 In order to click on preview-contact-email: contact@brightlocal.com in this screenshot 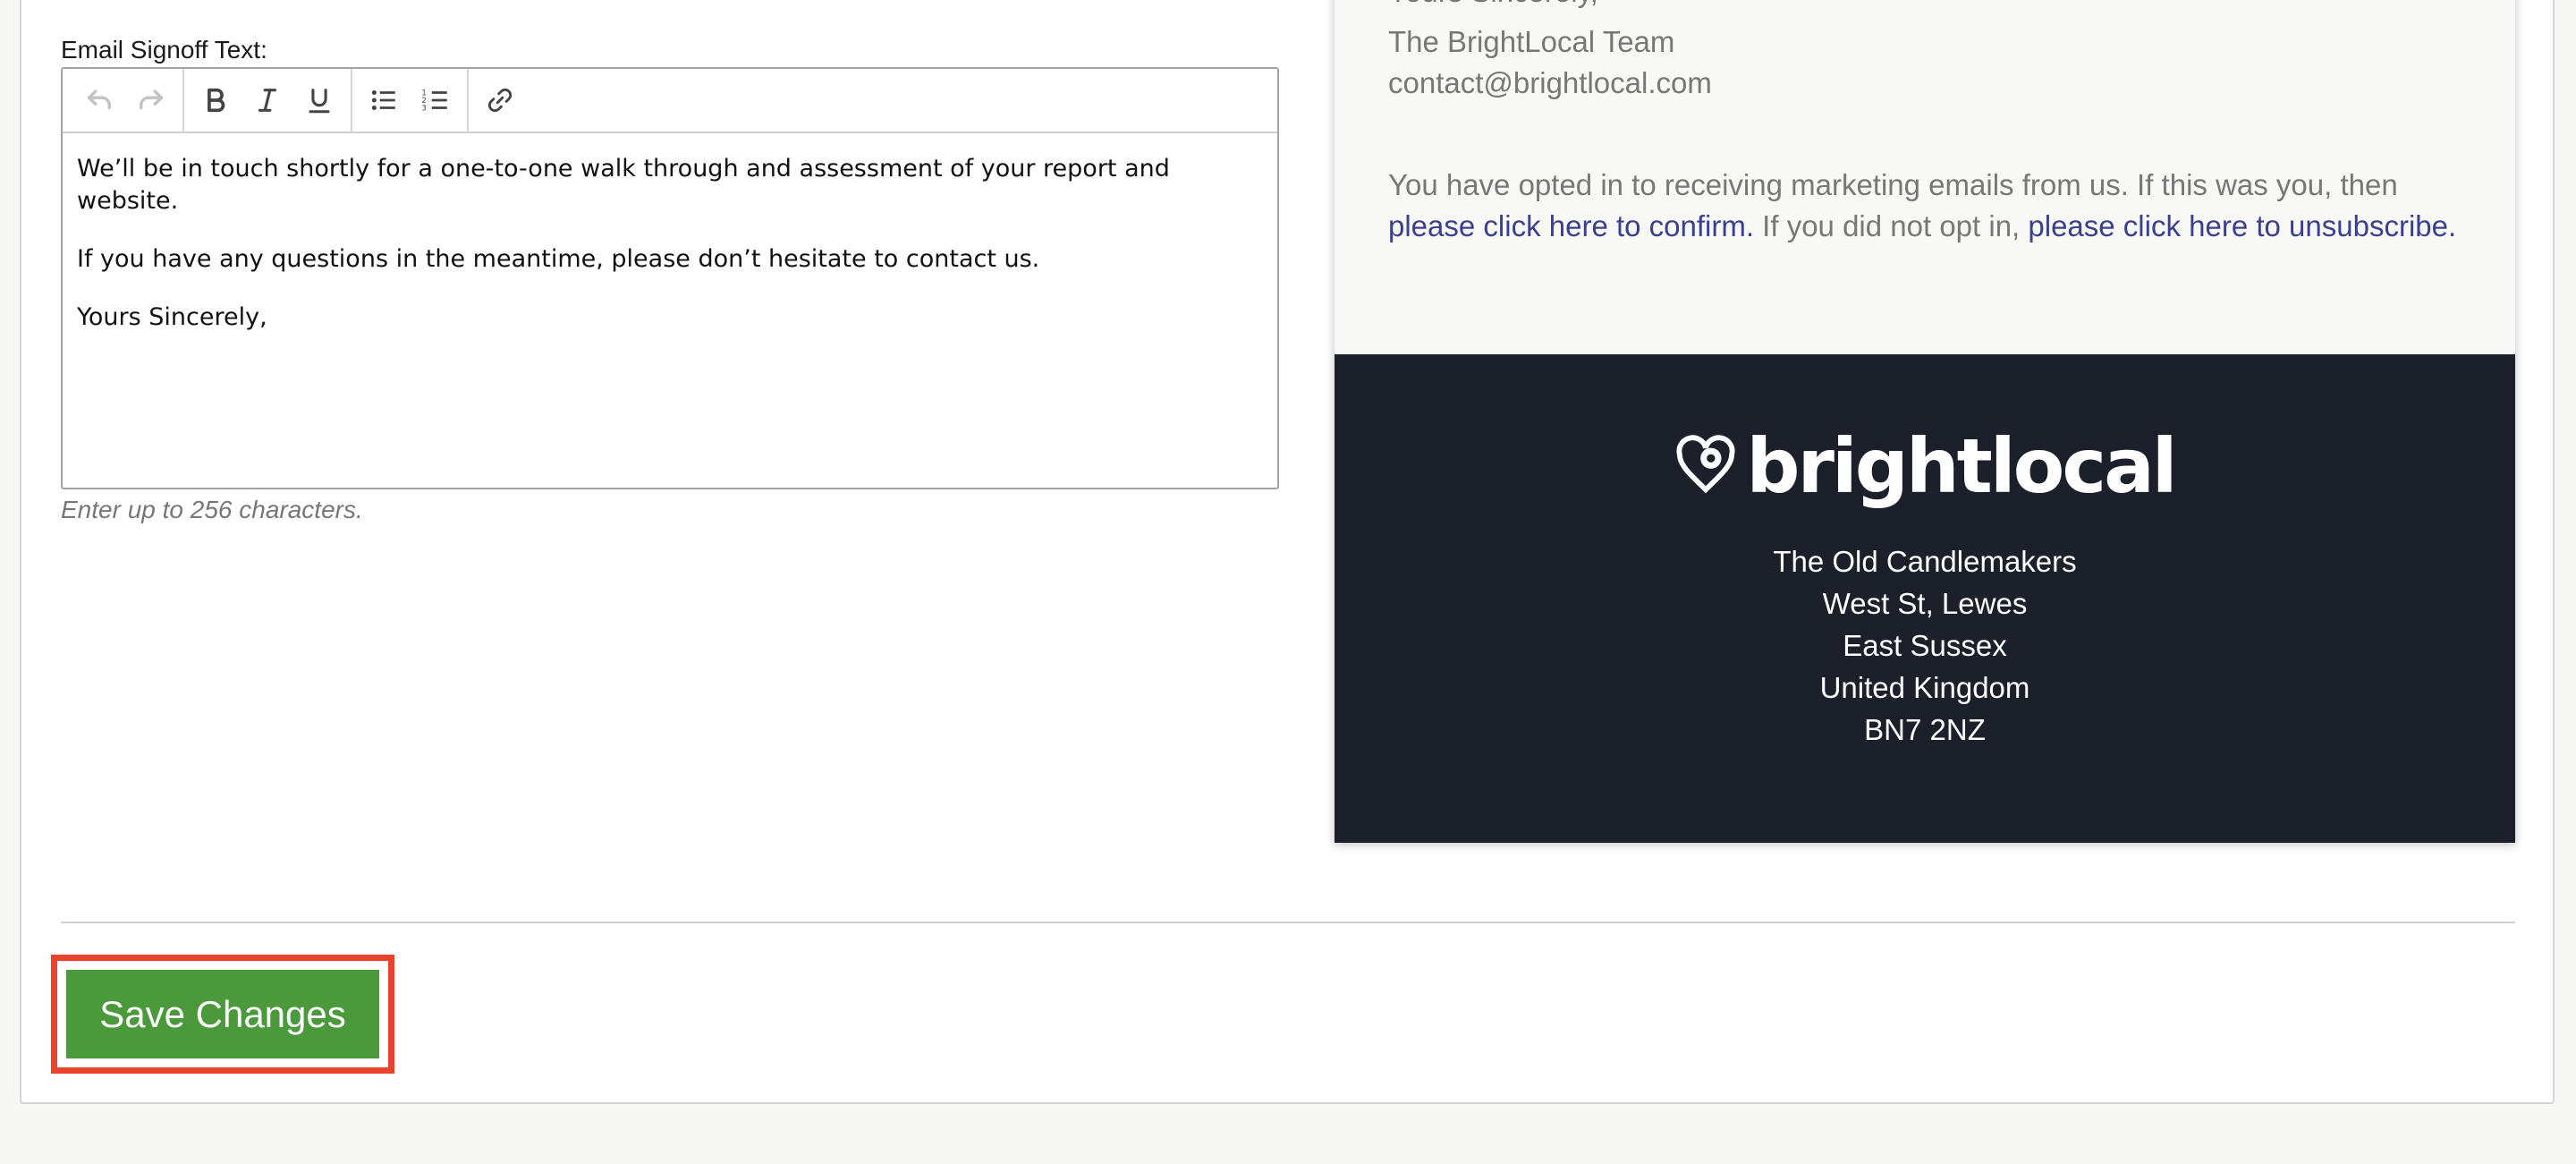, I will do `click(1550, 82)`.